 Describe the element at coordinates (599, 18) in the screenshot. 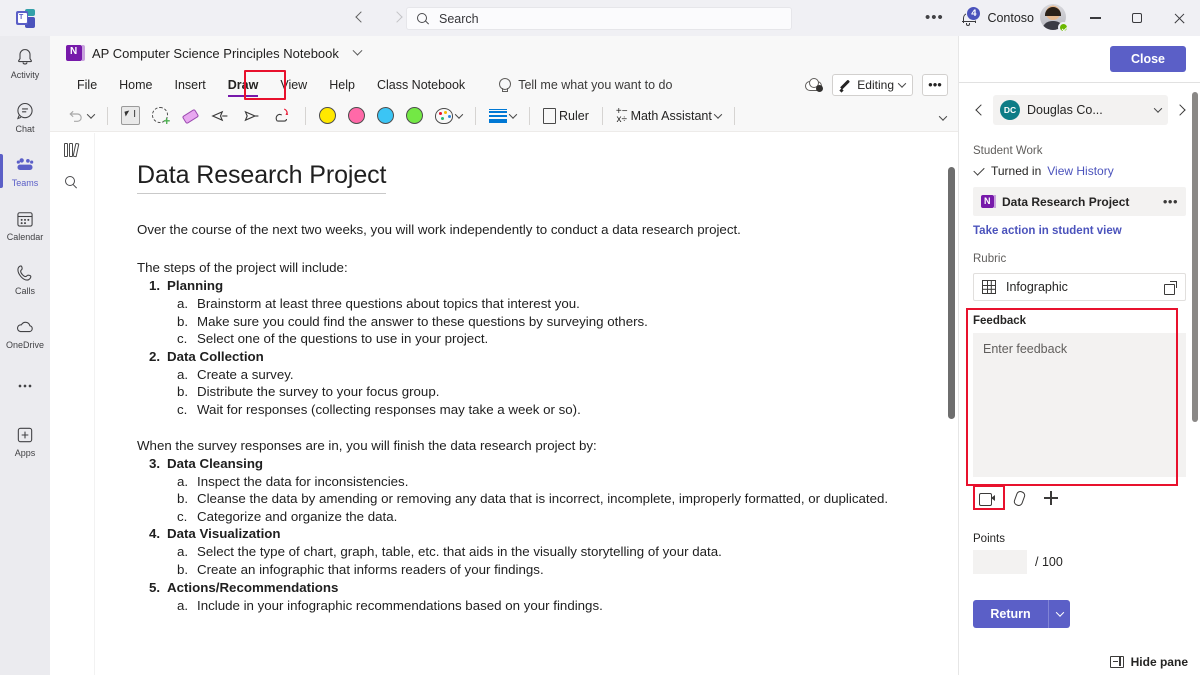

I see `search-box: Search` at that location.